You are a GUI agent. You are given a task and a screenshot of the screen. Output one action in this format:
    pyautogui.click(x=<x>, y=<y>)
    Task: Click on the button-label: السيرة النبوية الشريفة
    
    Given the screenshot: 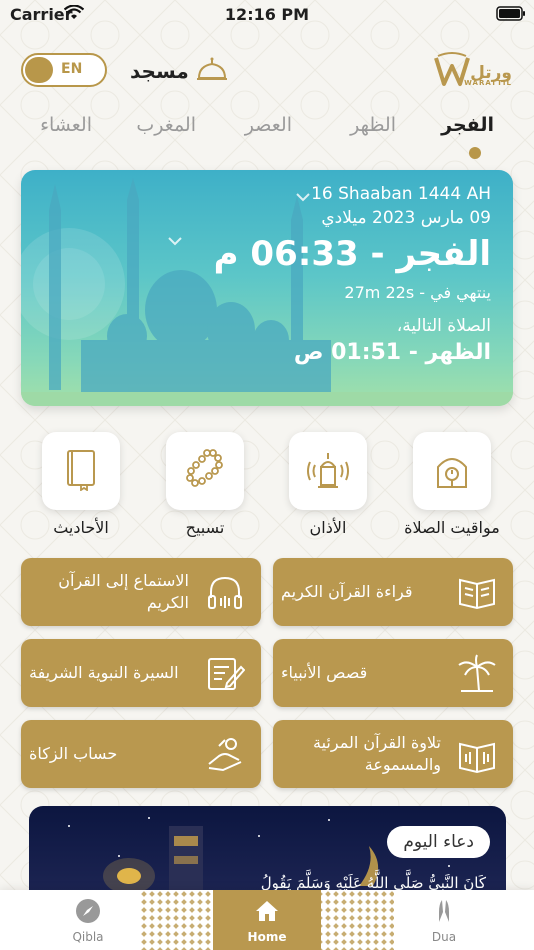 What is the action you would take?
    pyautogui.click(x=104, y=673)
    